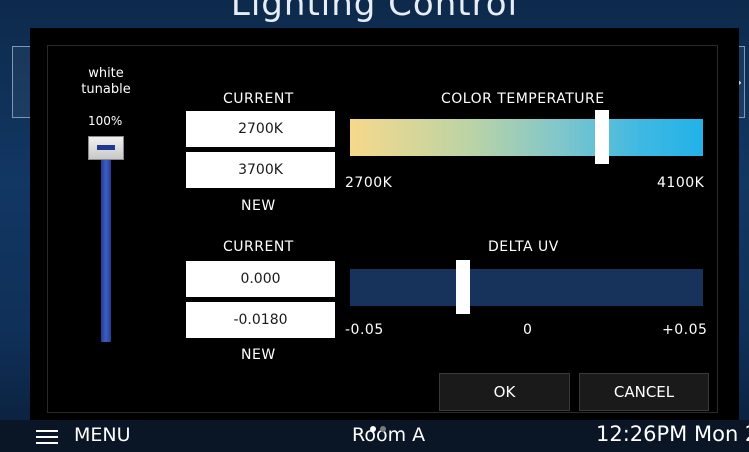  What do you see at coordinates (260, 170) in the screenshot?
I see `ct-new-value: 3700K` at bounding box center [260, 170].